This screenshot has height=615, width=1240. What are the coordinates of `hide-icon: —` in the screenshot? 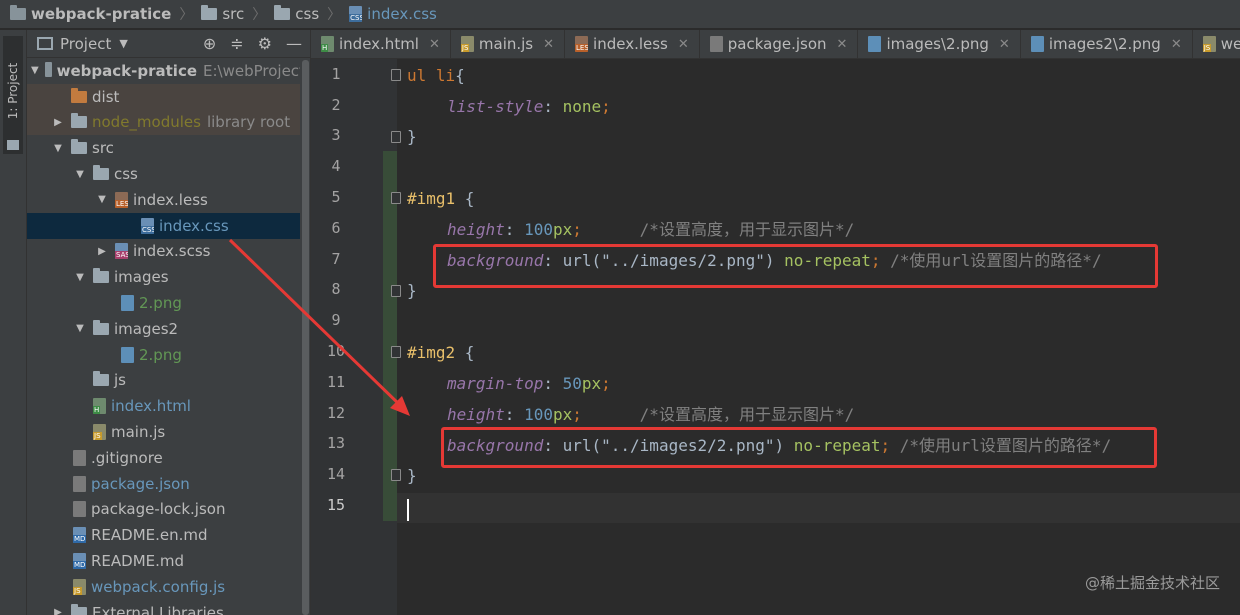 It's located at (294, 43).